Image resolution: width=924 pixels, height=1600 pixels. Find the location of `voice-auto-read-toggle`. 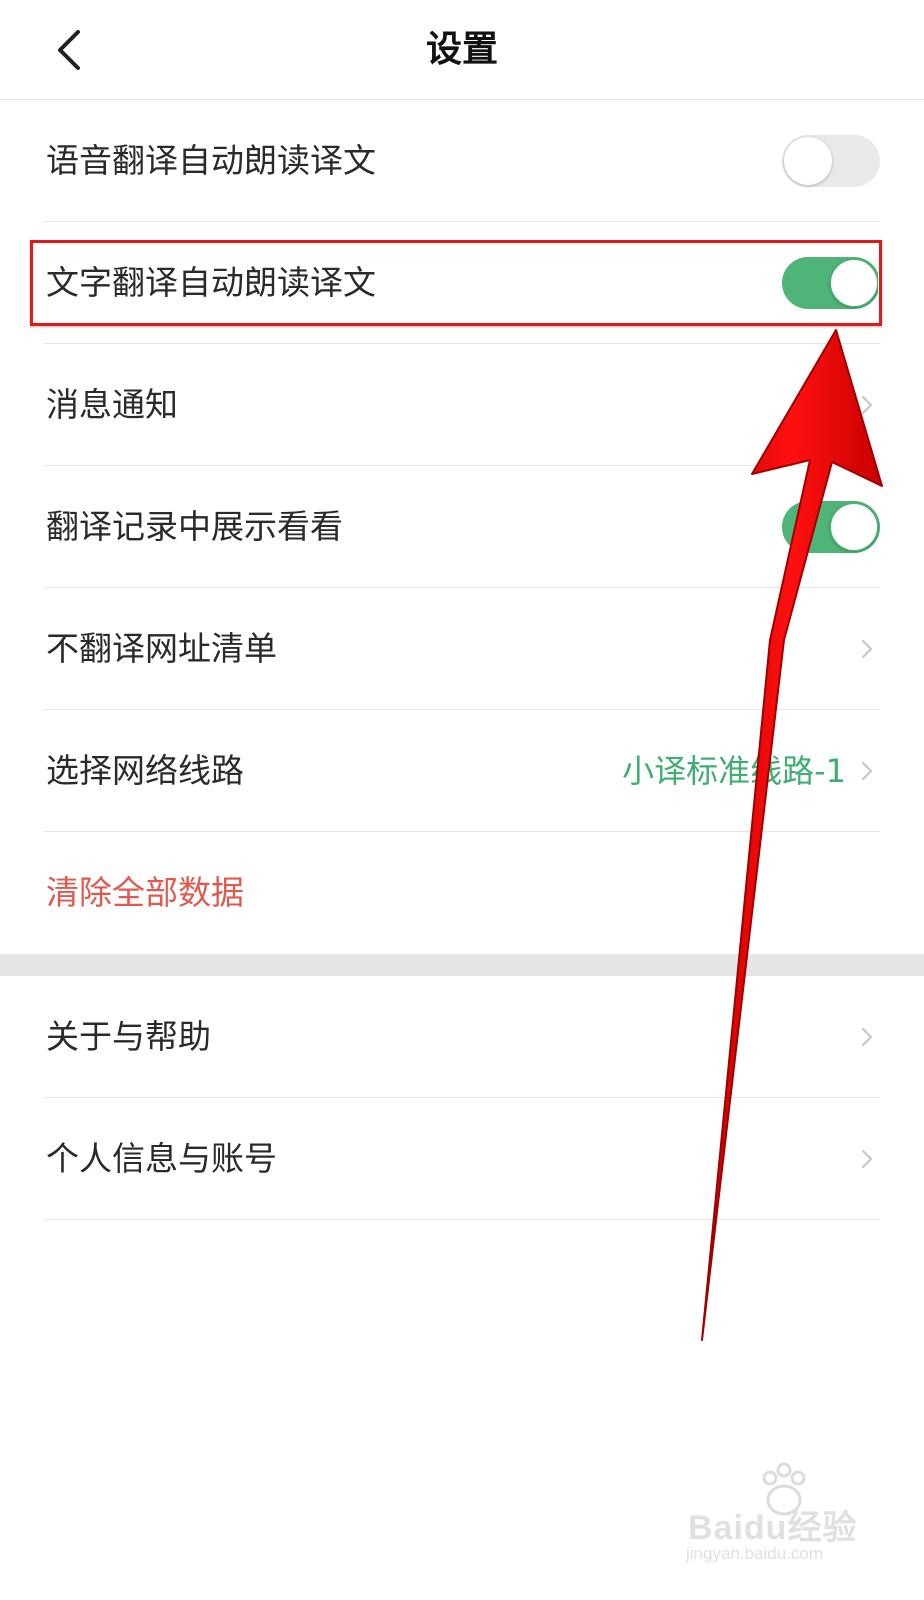

voice-auto-read-toggle is located at coordinates (831, 161).